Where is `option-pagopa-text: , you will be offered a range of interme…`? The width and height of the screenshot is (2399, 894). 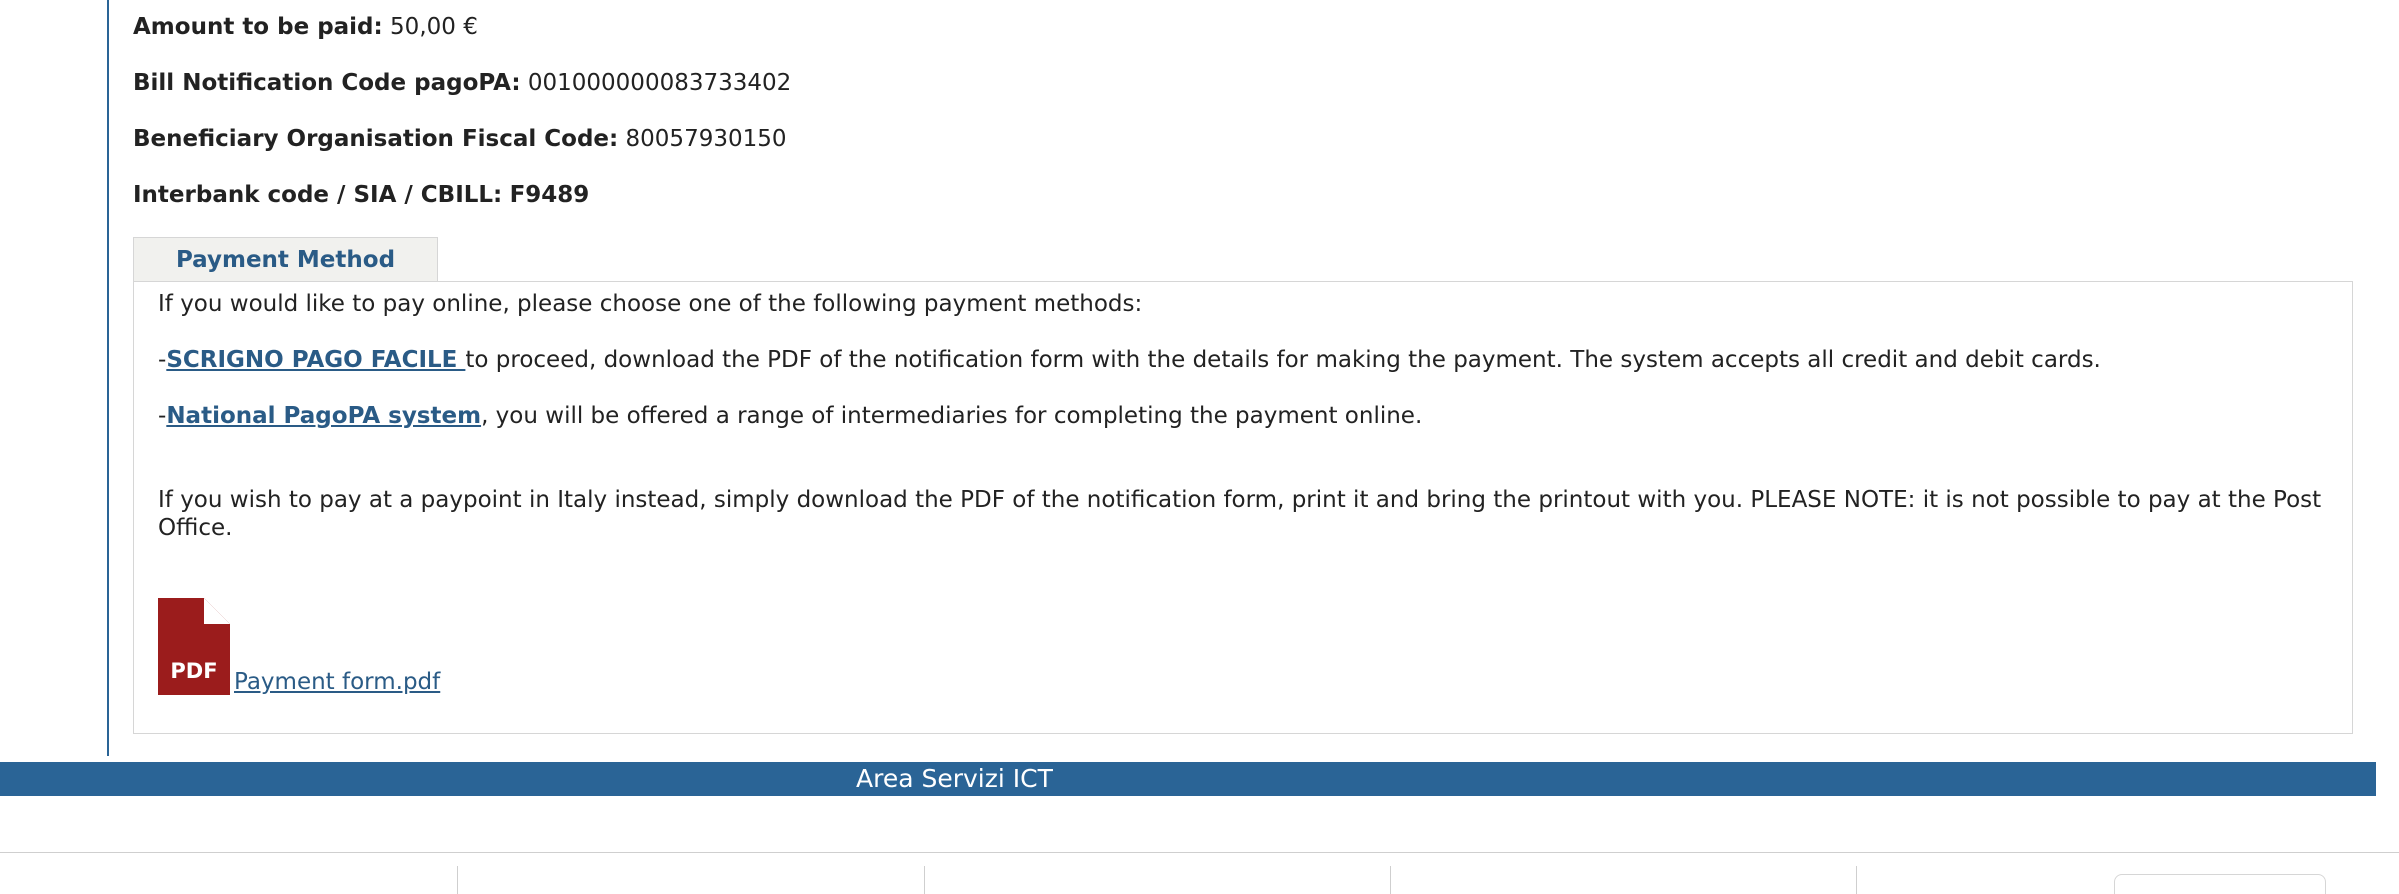 option-pagopa-text: , you will be offered a range of interme… is located at coordinates (952, 416).